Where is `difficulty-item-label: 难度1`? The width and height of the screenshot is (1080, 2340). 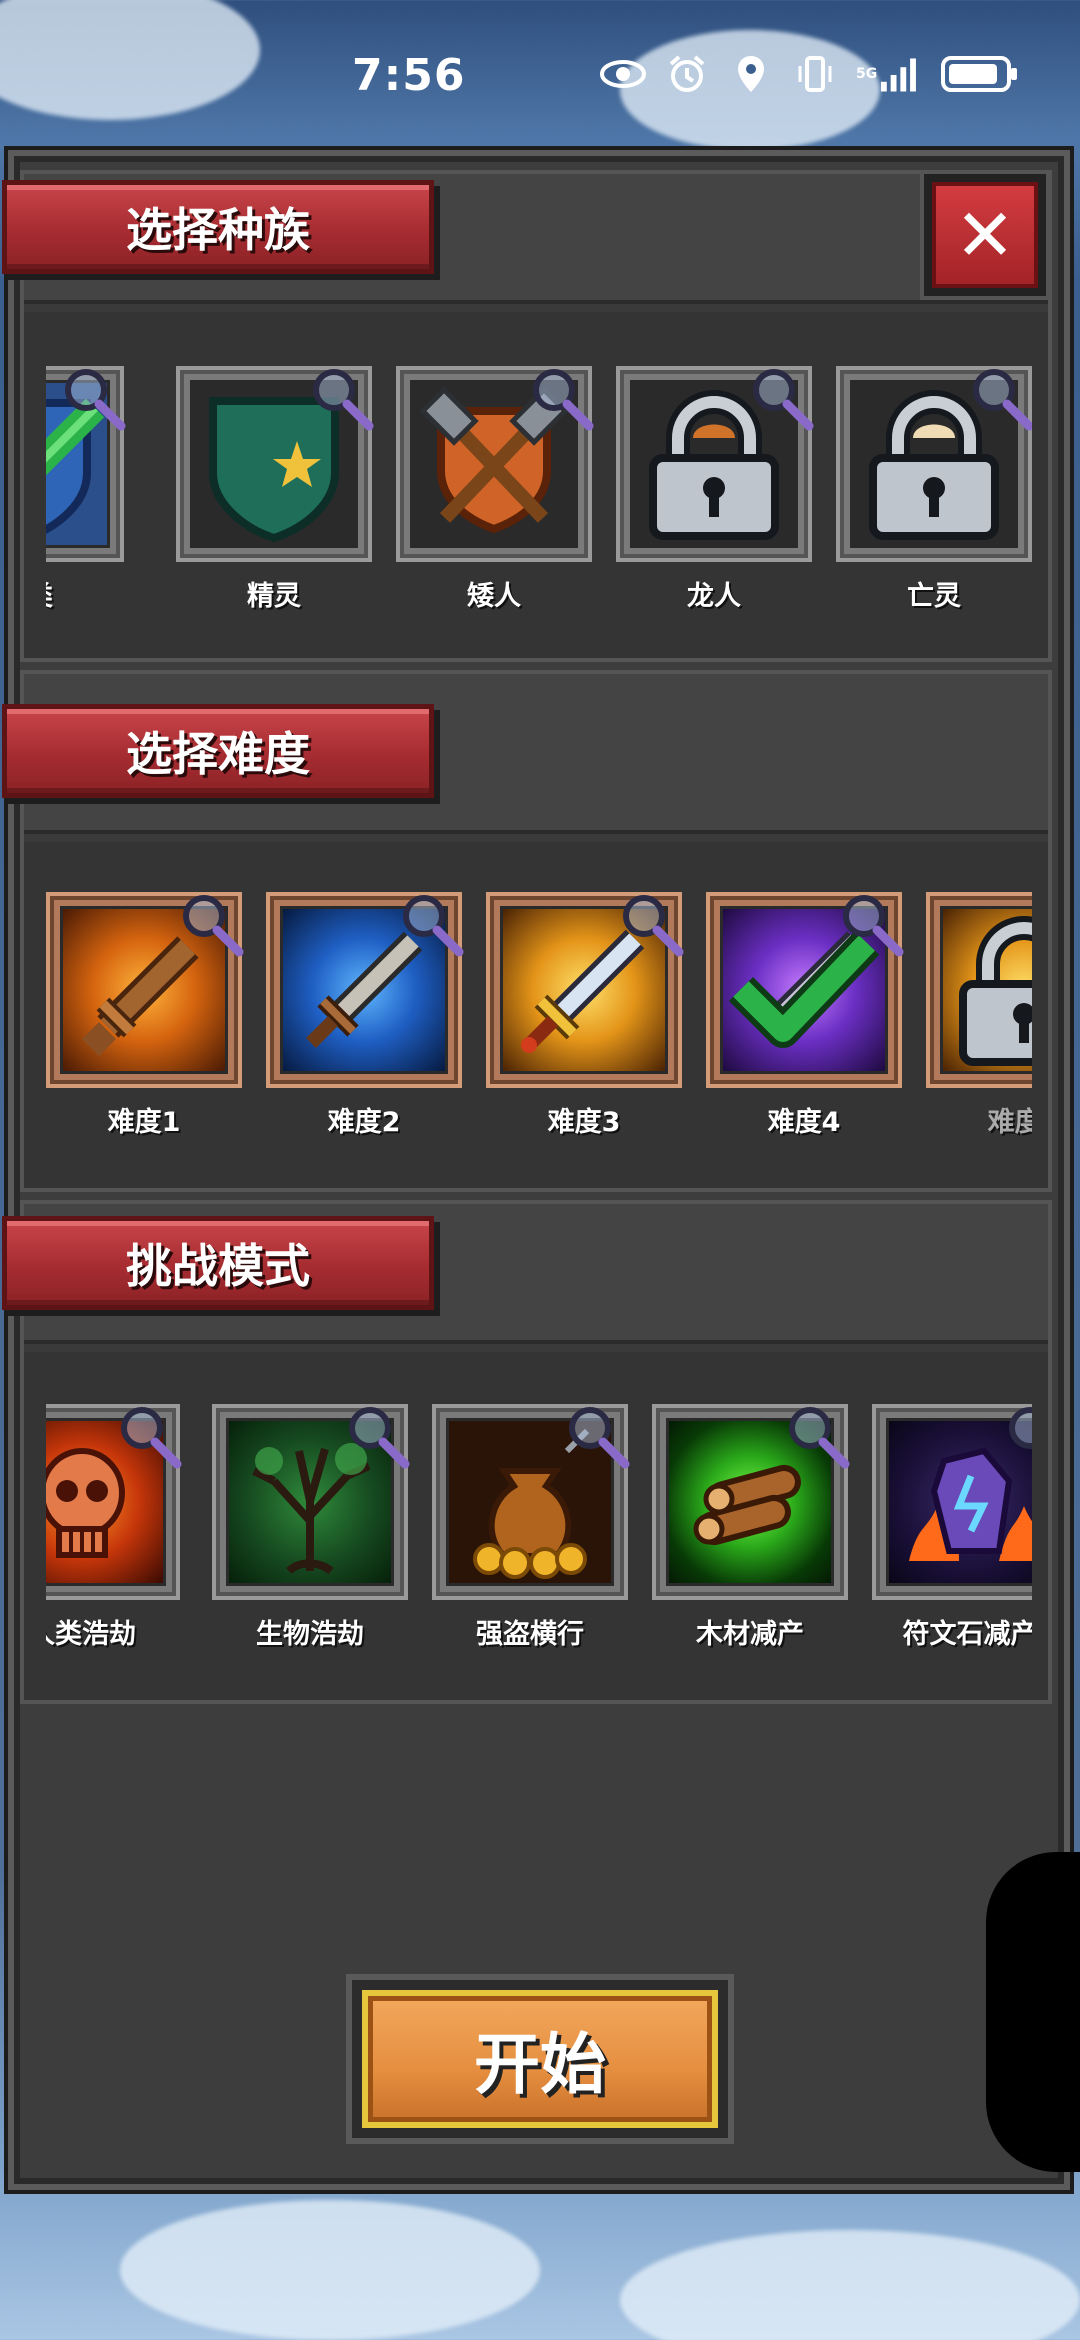
difficulty-item-label: 难度1 is located at coordinates (144, 1122).